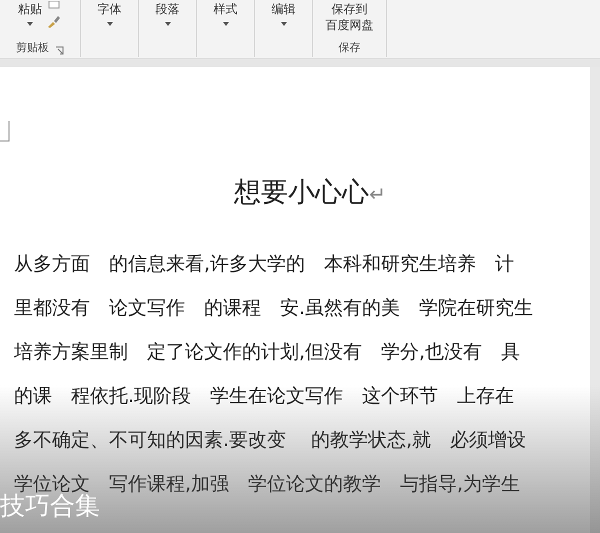 This screenshot has width=600, height=533. I want to click on body-text-line: 多不确定、不可知的因素.要改变 的教学状态,就 必须增设, so click(270, 440).